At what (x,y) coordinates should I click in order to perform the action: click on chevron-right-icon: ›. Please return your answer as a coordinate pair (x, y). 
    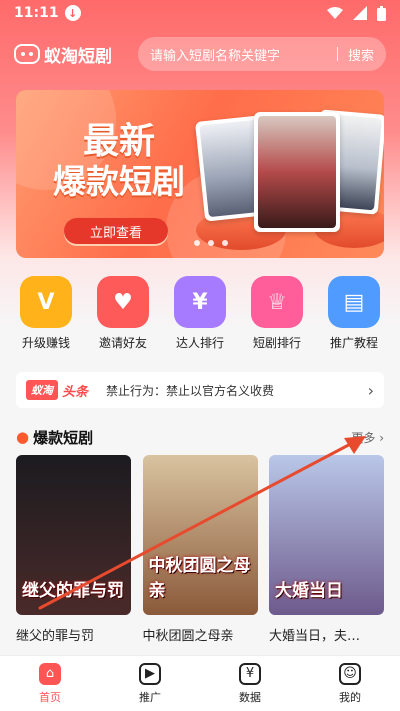
    Looking at the image, I should click on (371, 390).